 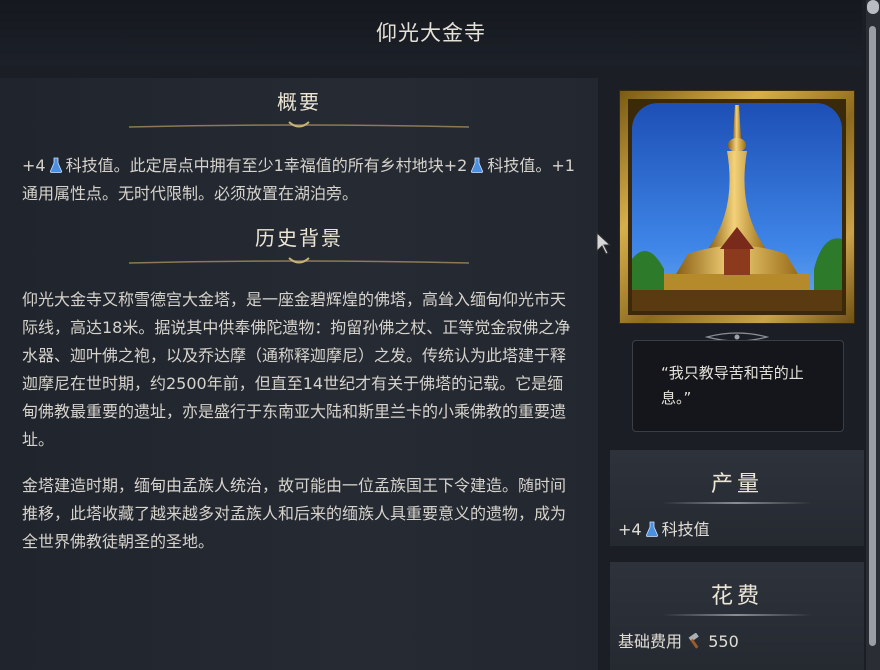 I want to click on pagoda-icon, so click(x=737, y=207).